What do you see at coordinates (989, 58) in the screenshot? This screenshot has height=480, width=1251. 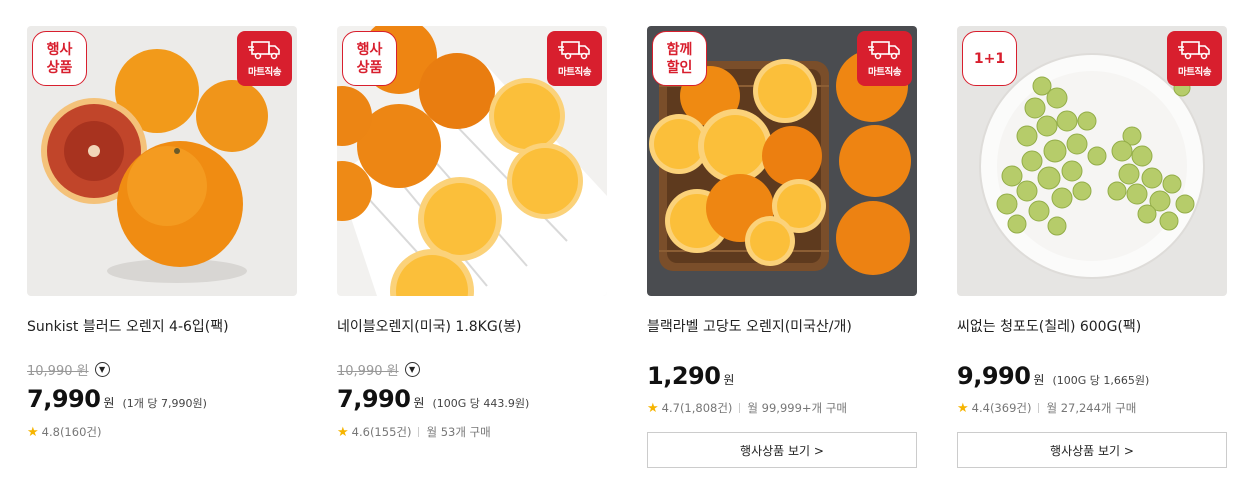 I see `event-badge: 1+1` at bounding box center [989, 58].